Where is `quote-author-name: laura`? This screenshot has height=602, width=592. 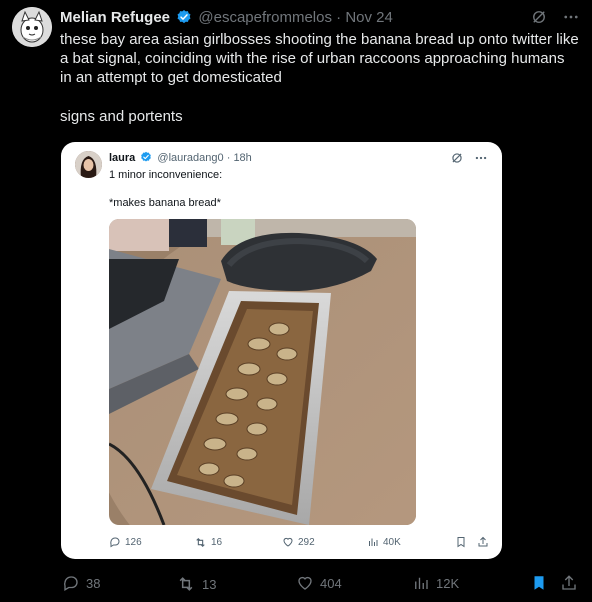
quote-author-name: laura is located at coordinates (122, 158).